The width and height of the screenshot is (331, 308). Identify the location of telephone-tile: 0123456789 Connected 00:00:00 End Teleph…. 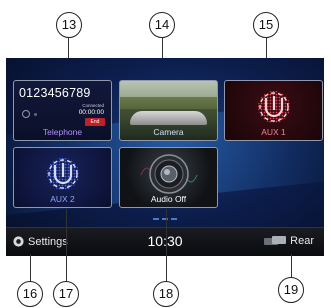
(62, 110).